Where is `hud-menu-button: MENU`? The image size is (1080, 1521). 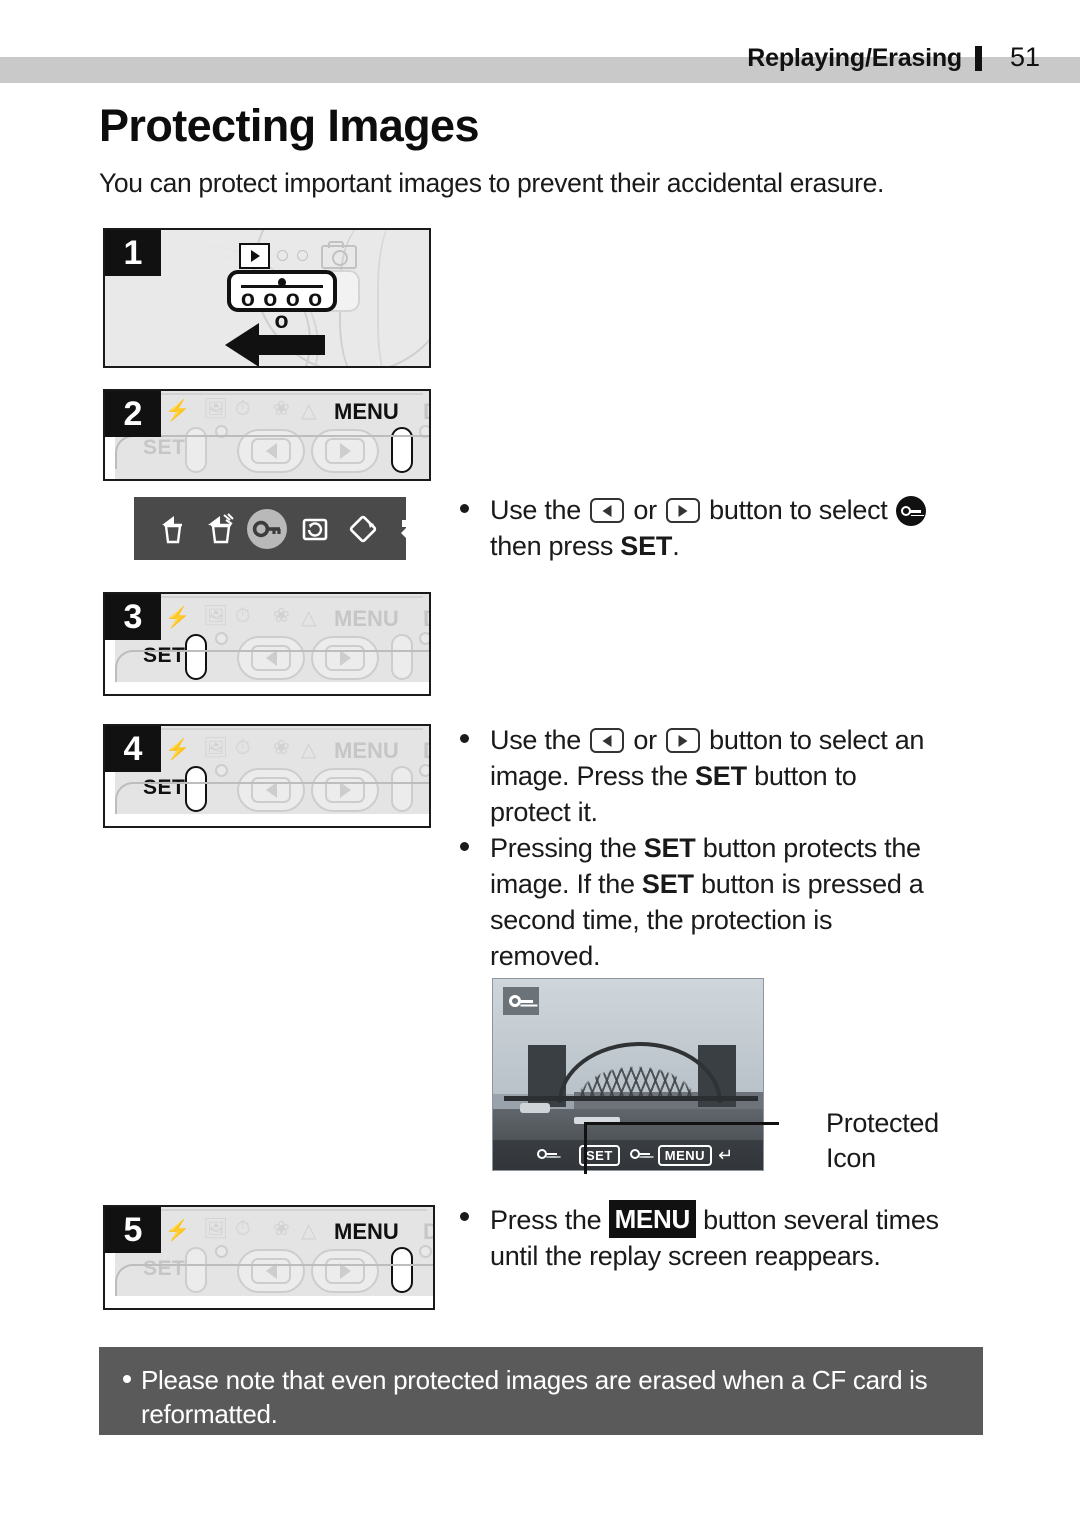
hud-menu-button: MENU is located at coordinates (685, 1155).